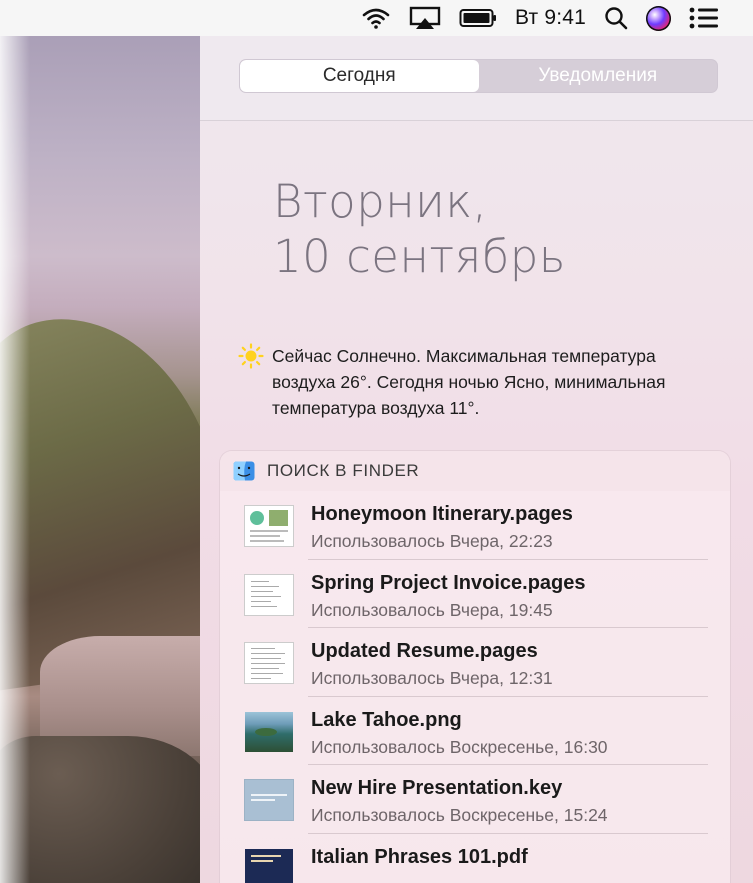 The width and height of the screenshot is (753, 883). Describe the element at coordinates (386, 719) in the screenshot. I see `file-name: Lake Tahoe.png` at that location.